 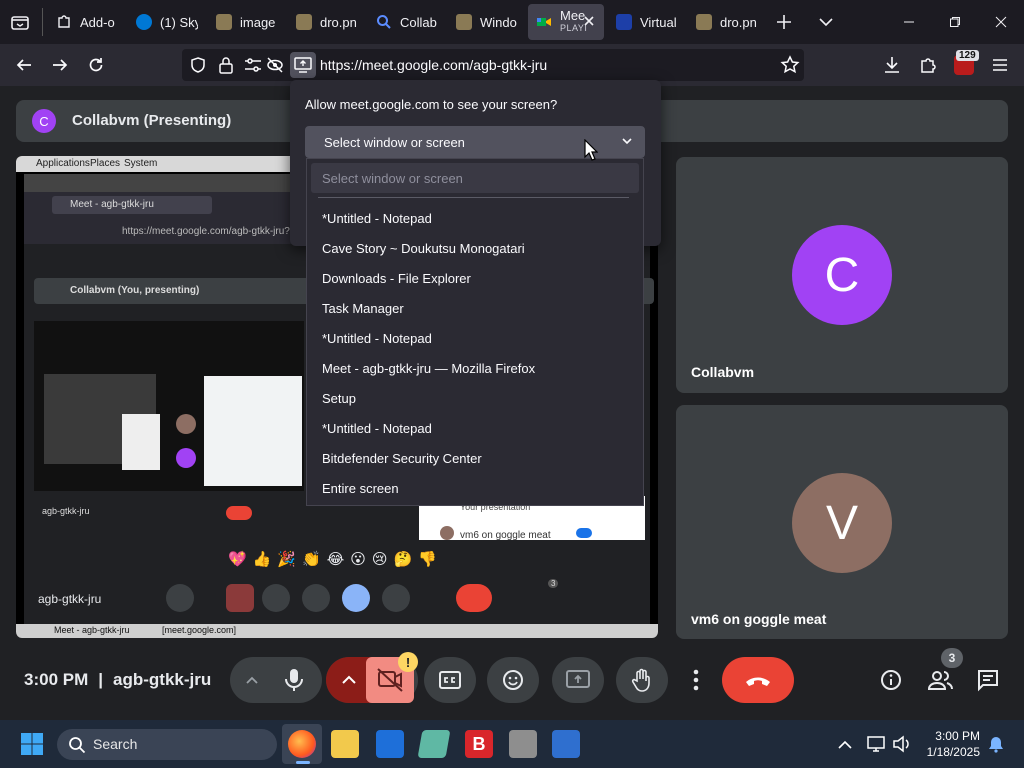 What do you see at coordinates (77, 745) in the screenshot?
I see `search-icon` at bounding box center [77, 745].